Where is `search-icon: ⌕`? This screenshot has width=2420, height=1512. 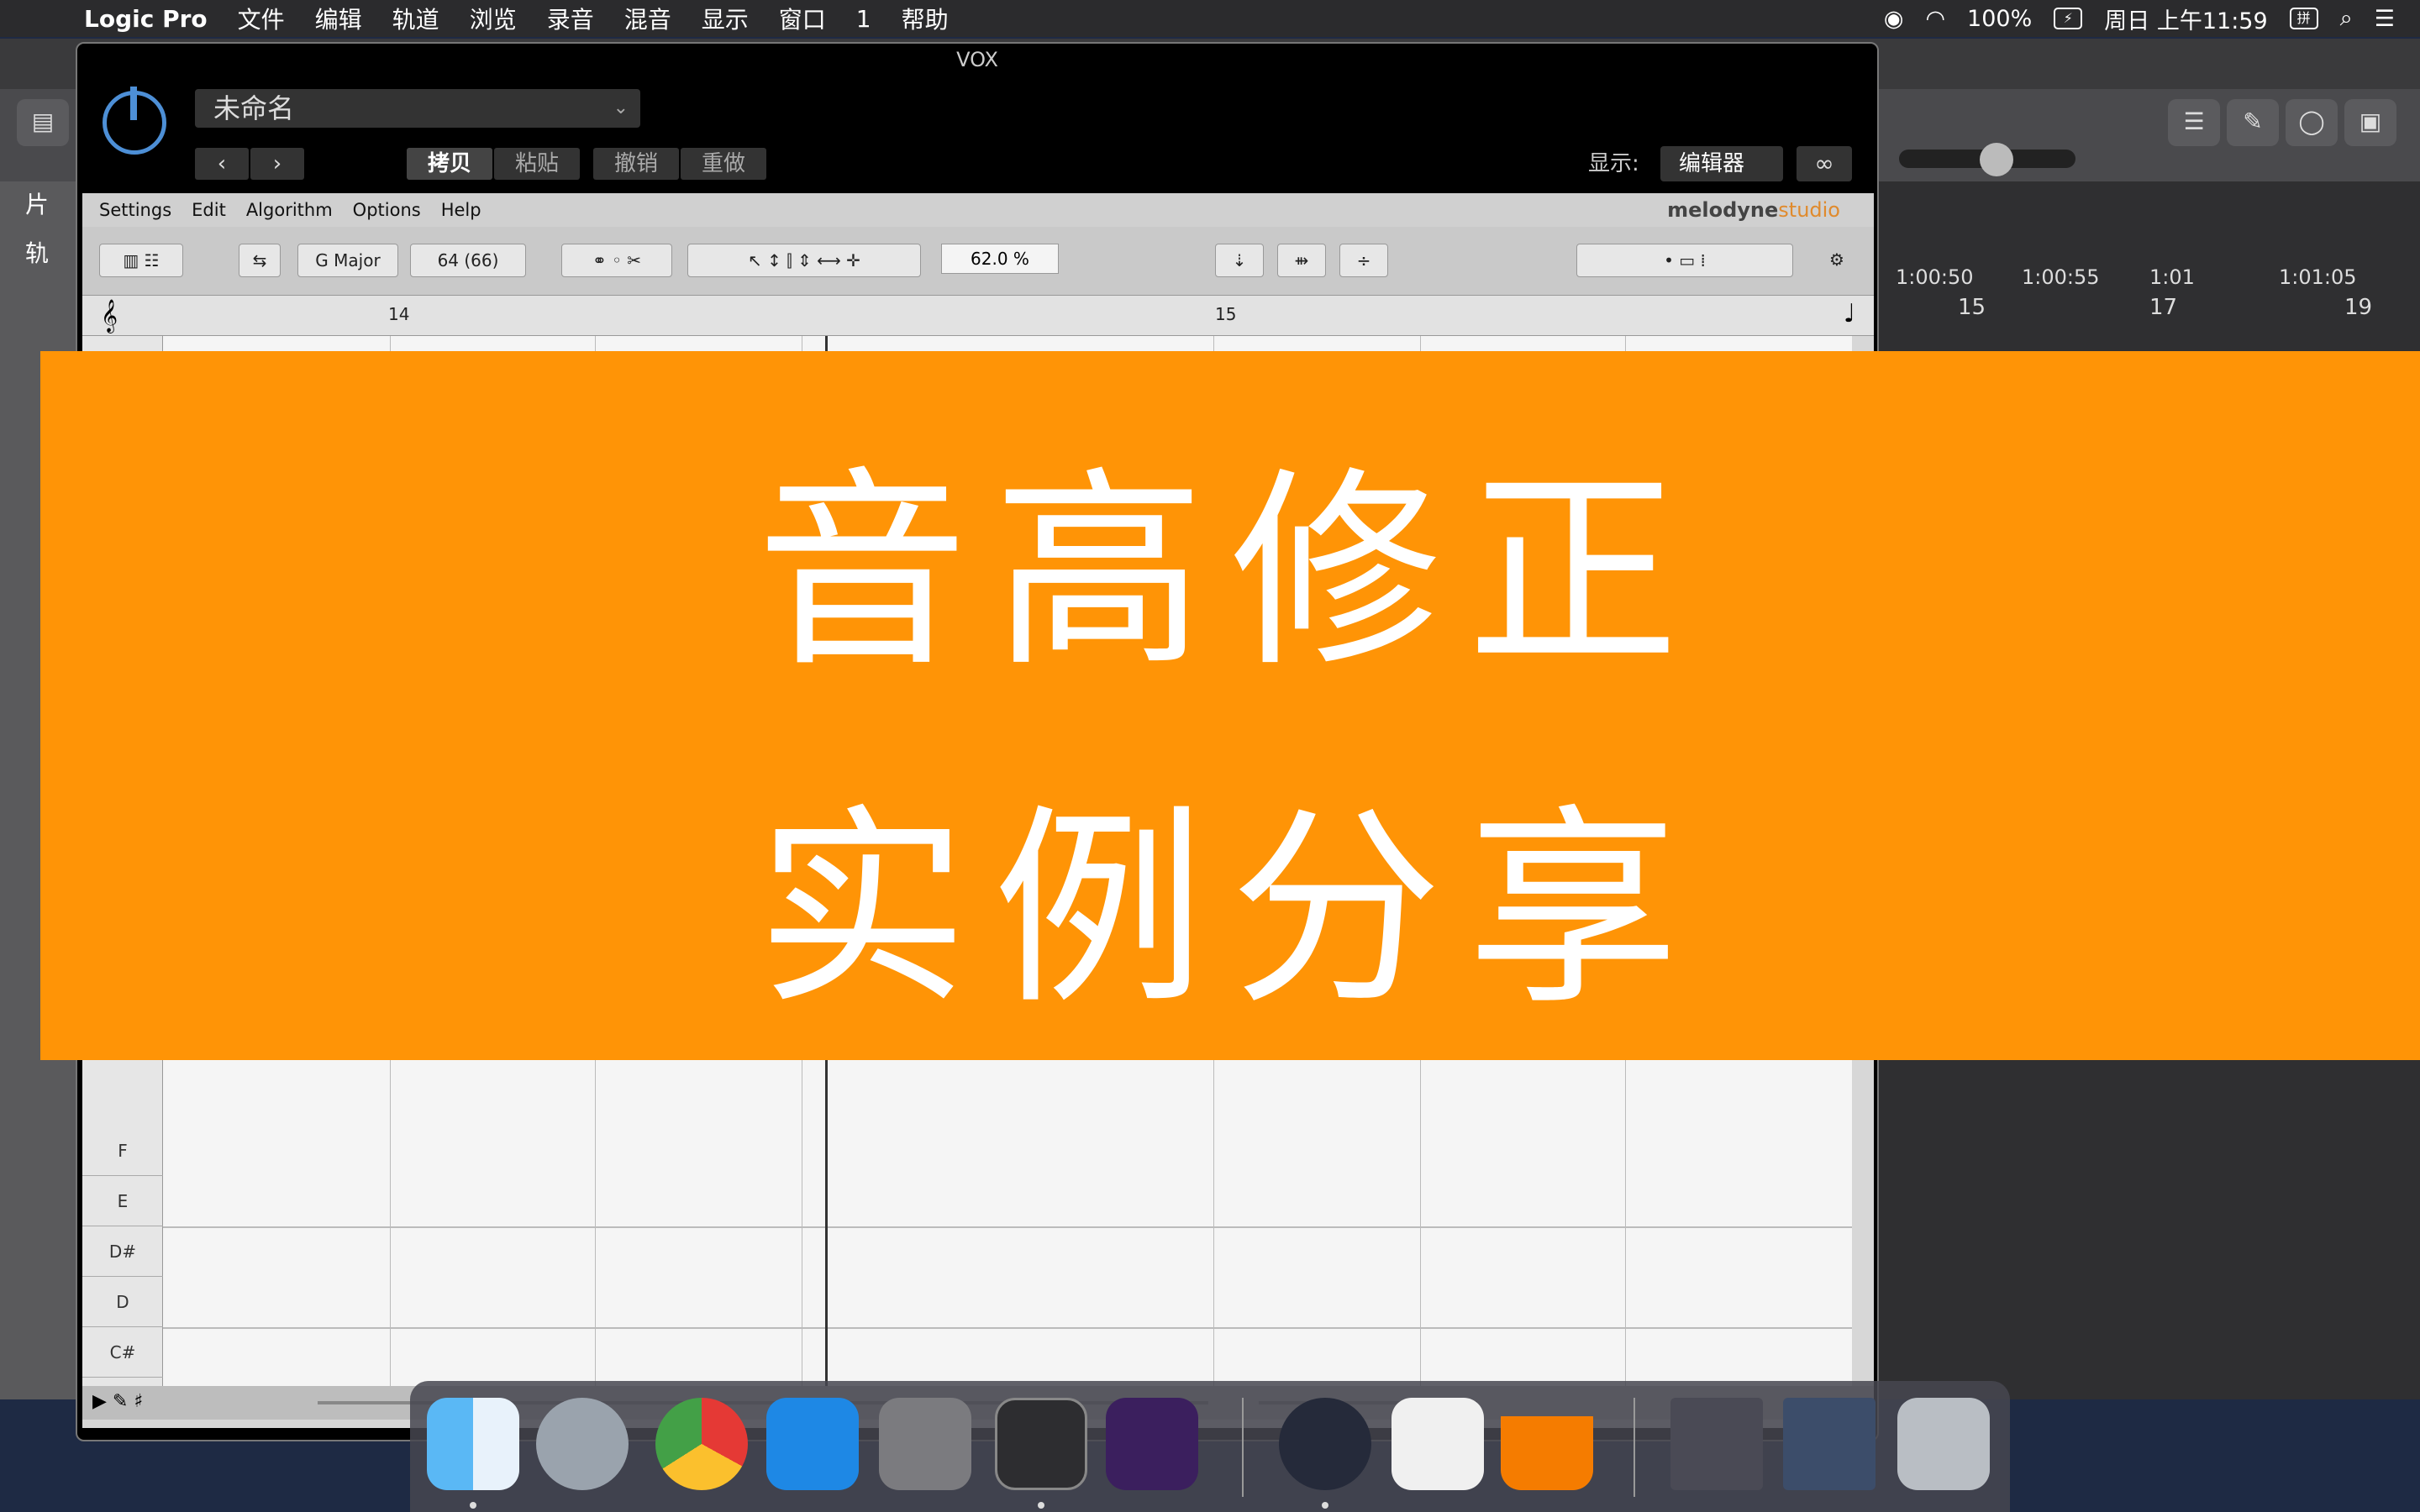
search-icon: ⌕ is located at coordinates (2346, 18).